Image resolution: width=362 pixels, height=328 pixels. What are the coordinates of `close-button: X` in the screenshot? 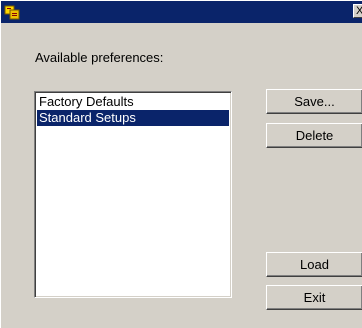 It's located at (357, 11).